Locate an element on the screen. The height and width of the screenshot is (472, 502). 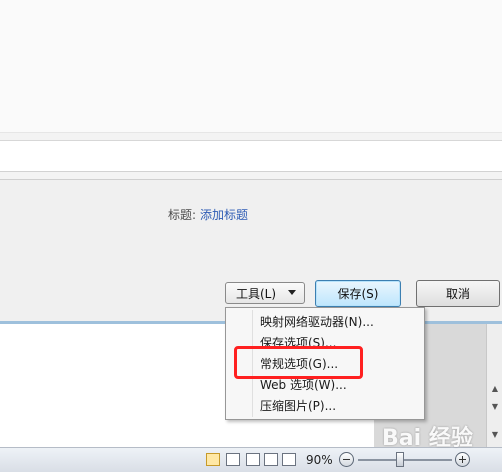
zoom-level: 90% is located at coordinates (319, 460).